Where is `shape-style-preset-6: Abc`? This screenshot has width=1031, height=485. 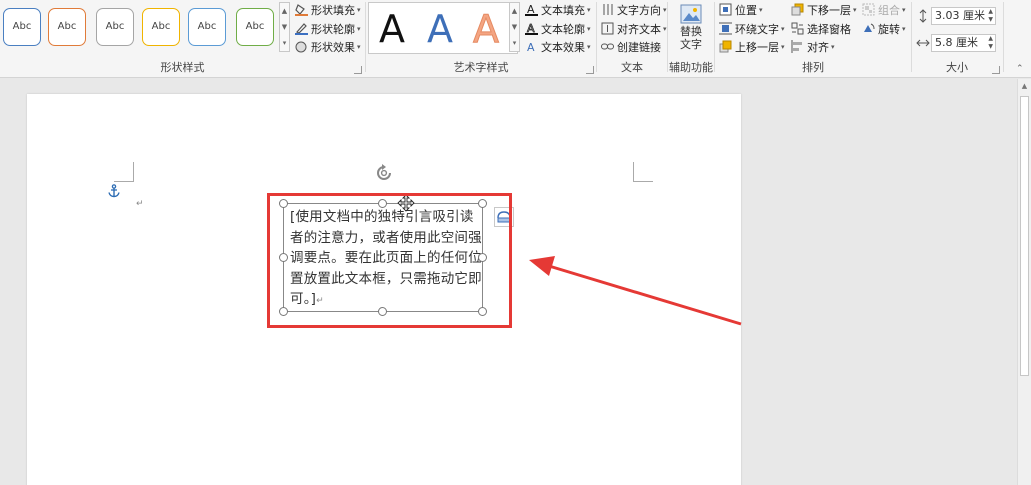 shape-style-preset-6: Abc is located at coordinates (255, 27).